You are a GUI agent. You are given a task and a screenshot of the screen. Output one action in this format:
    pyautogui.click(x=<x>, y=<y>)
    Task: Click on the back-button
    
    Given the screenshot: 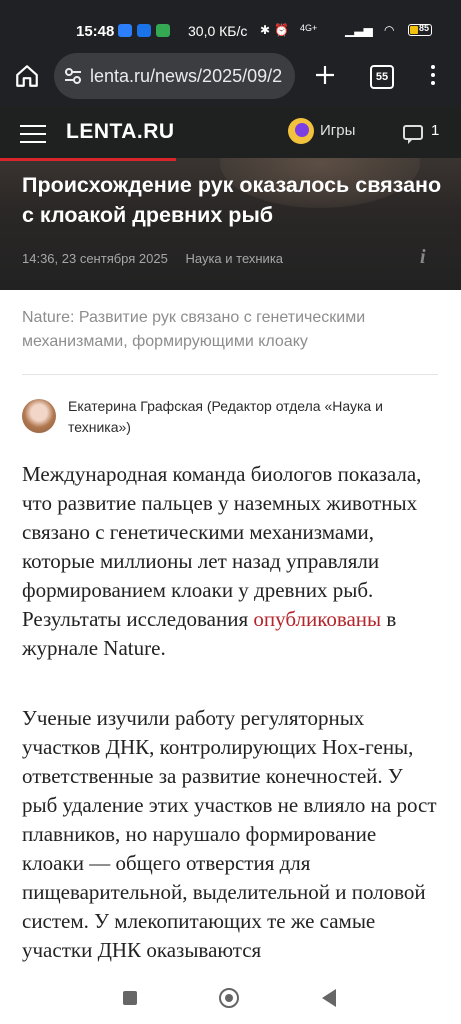 What is the action you would take?
    pyautogui.click(x=329, y=998)
    